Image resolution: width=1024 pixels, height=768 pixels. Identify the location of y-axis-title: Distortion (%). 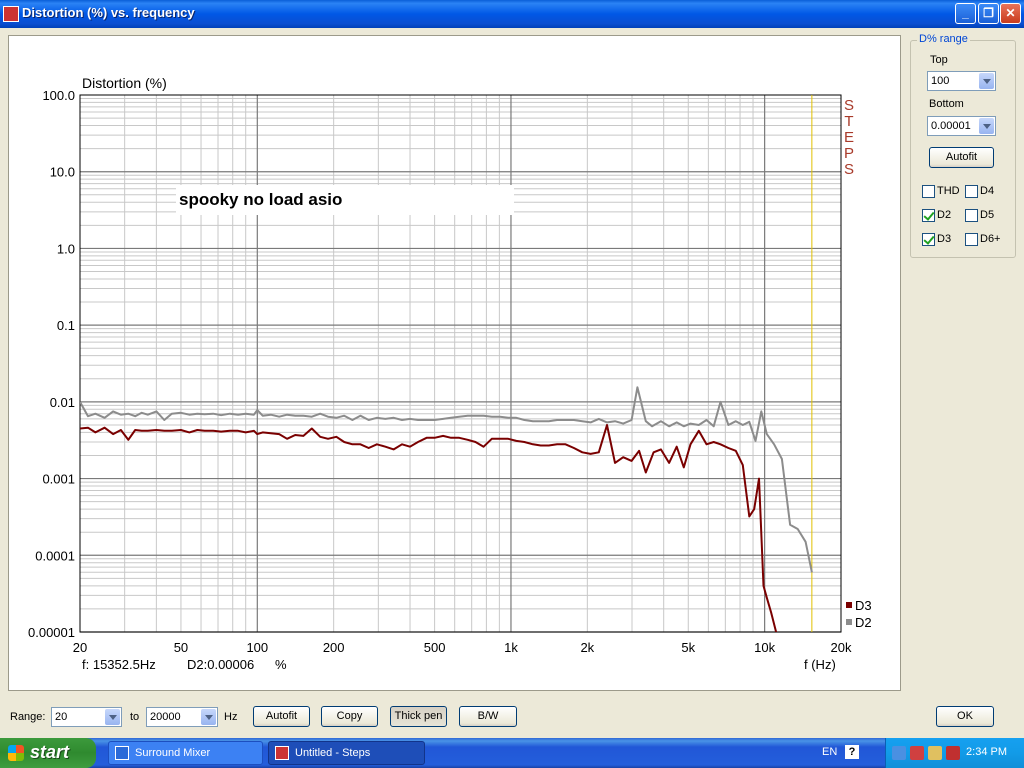
(124, 83).